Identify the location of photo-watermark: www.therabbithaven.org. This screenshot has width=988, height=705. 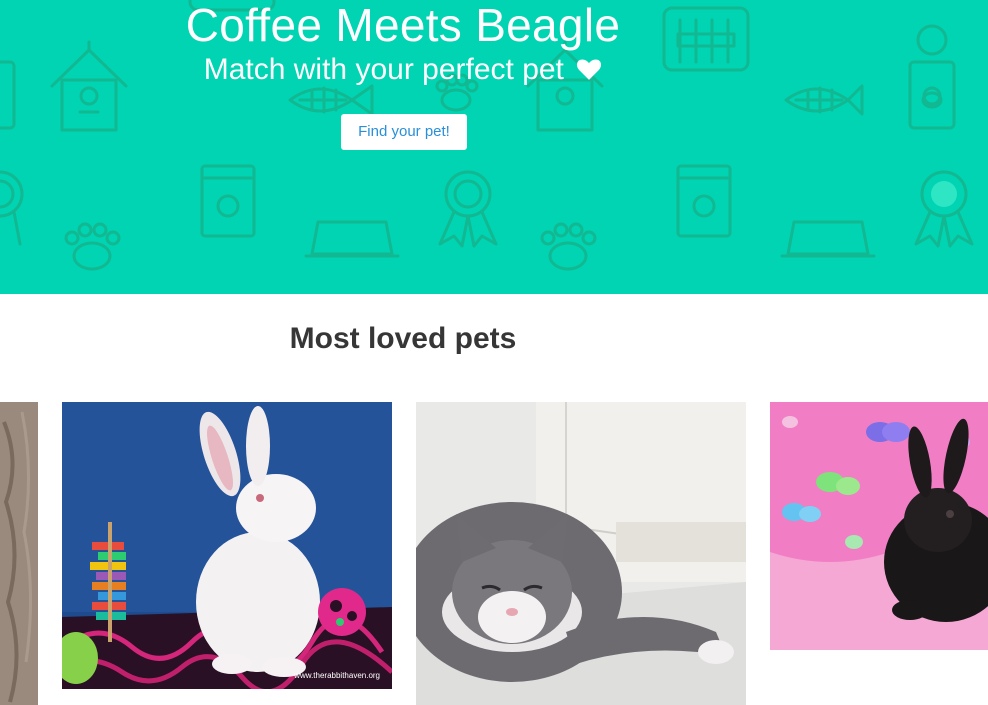
(337, 675).